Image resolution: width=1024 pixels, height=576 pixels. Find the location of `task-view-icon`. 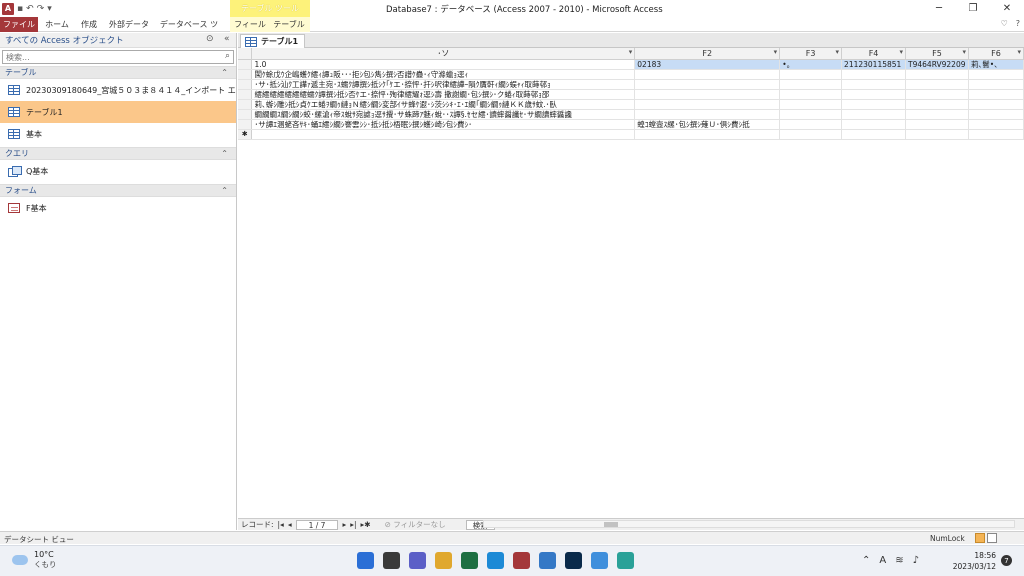

task-view-icon is located at coordinates (391, 560).